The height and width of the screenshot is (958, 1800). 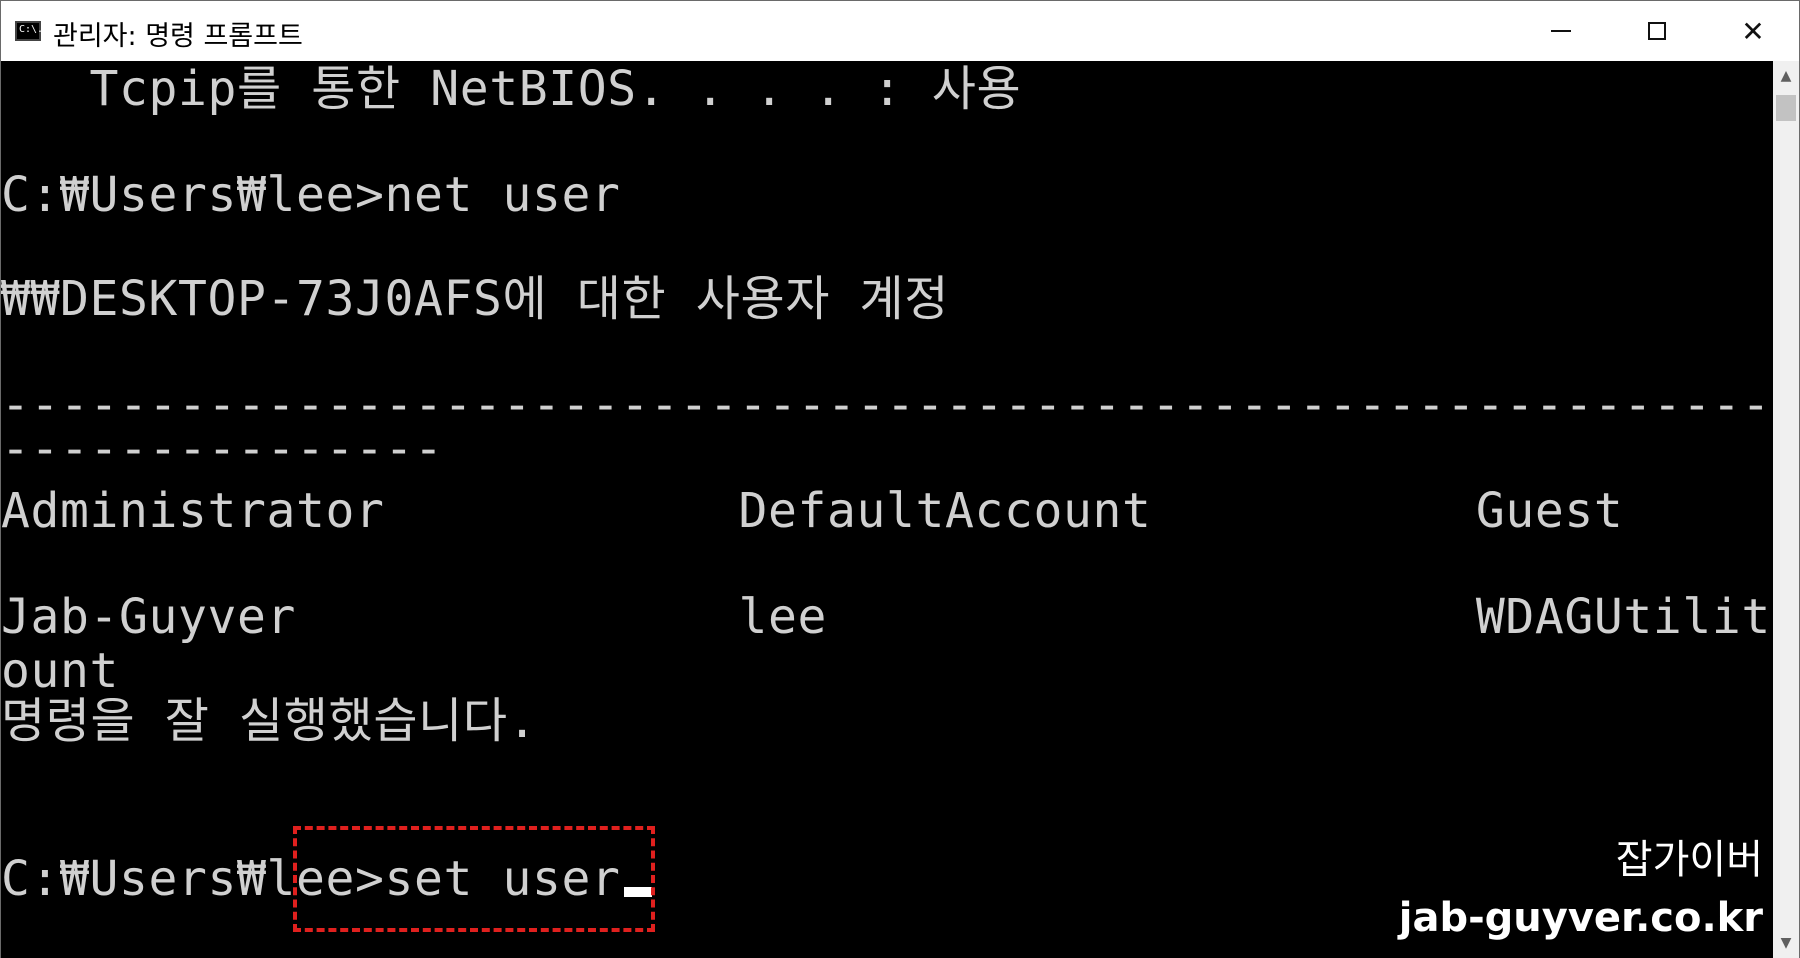 What do you see at coordinates (474, 879) in the screenshot?
I see `highlight-annotation-box` at bounding box center [474, 879].